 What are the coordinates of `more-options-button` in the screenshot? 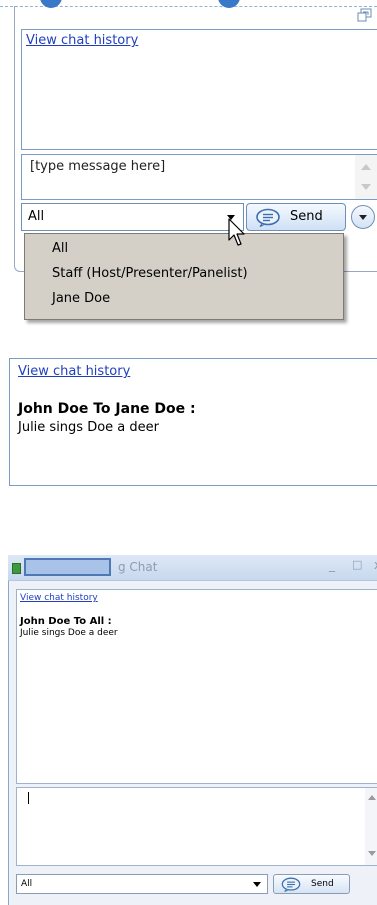 It's located at (363, 217).